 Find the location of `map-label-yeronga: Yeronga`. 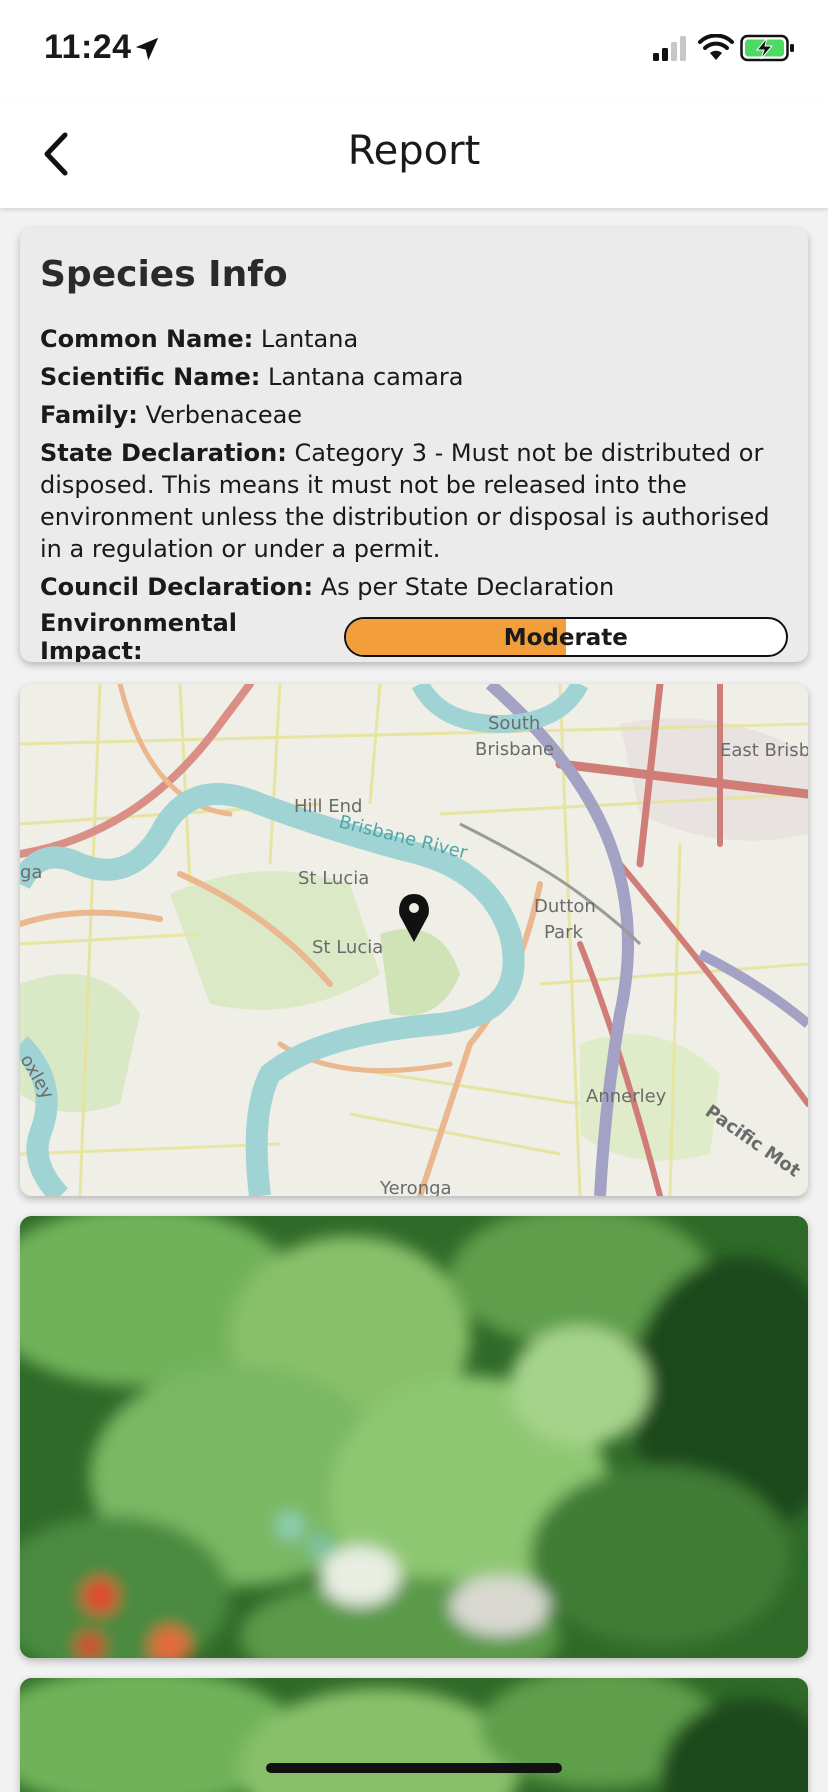

map-label-yeronga: Yeronga is located at coordinates (415, 1187).